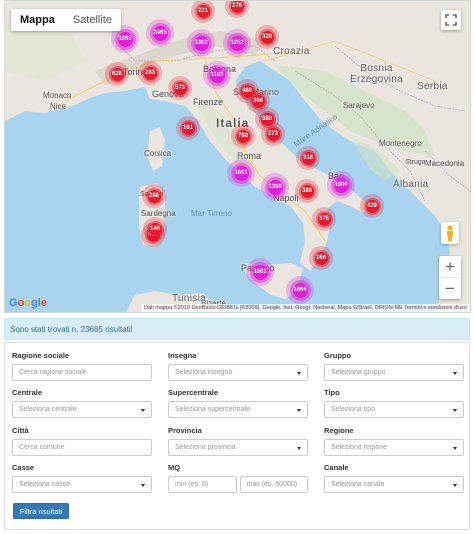 The image size is (474, 534). Describe the element at coordinates (445, 163) in the screenshot. I see `label-macedonia: Macedonia` at that location.